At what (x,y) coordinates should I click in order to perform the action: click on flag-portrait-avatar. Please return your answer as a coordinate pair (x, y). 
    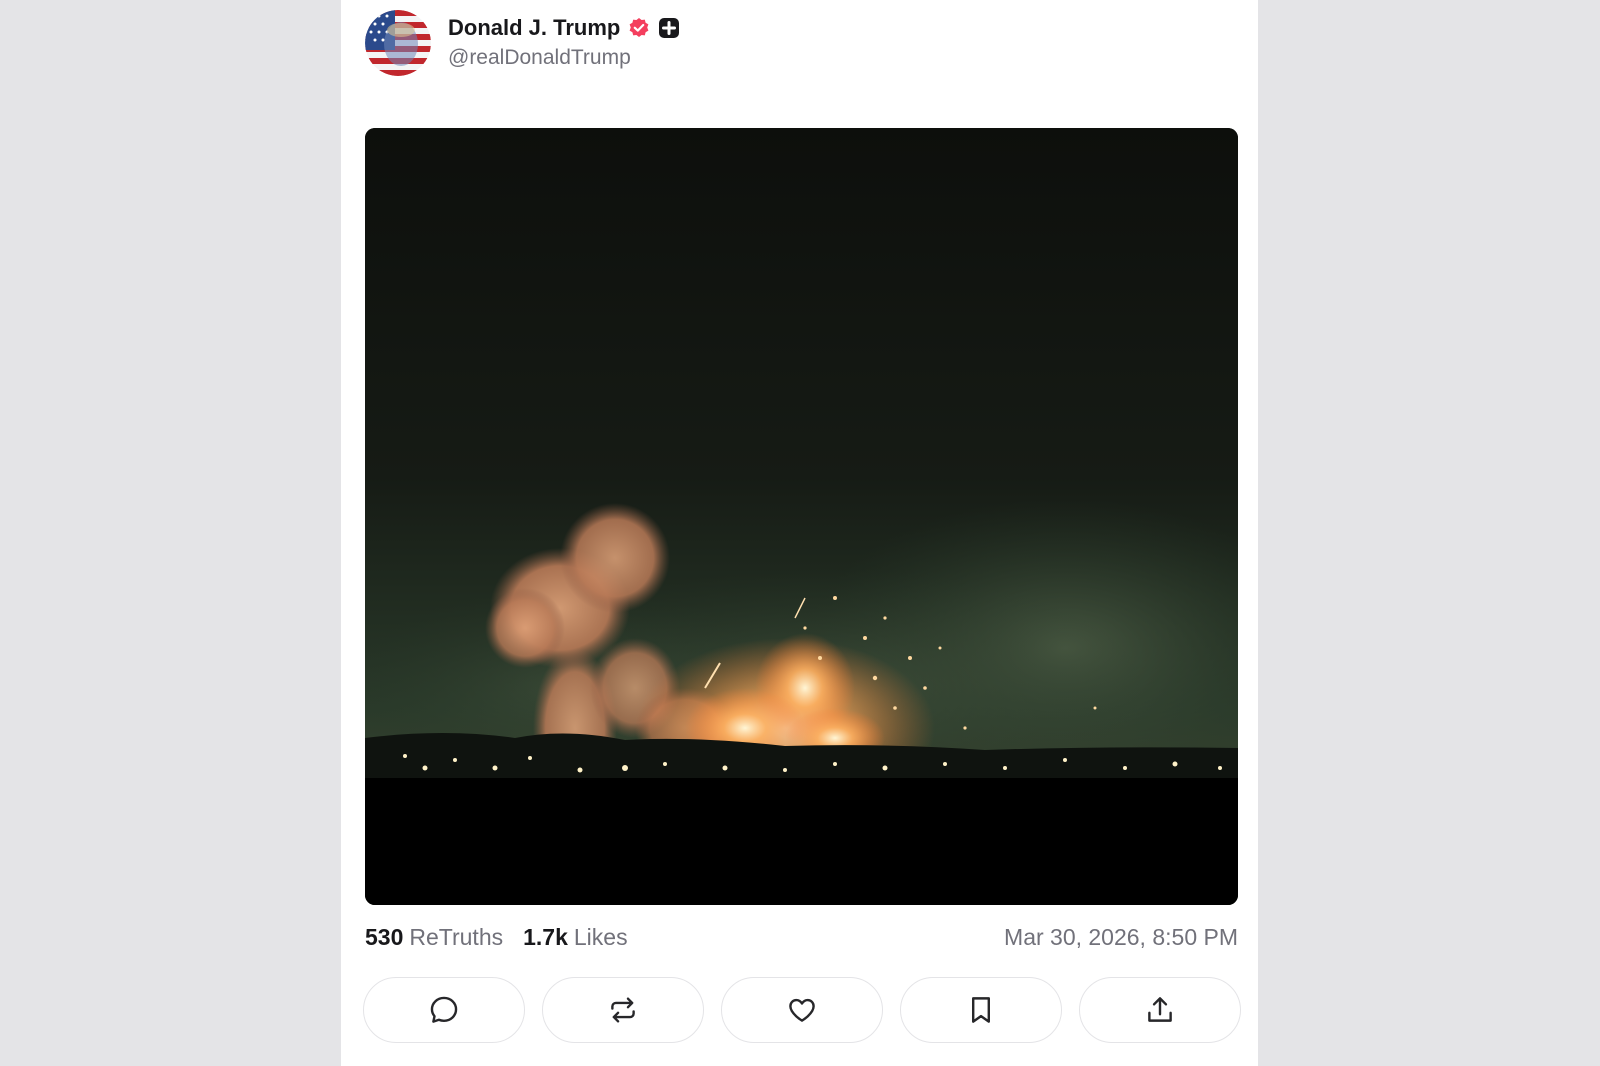
    Looking at the image, I should click on (398, 43).